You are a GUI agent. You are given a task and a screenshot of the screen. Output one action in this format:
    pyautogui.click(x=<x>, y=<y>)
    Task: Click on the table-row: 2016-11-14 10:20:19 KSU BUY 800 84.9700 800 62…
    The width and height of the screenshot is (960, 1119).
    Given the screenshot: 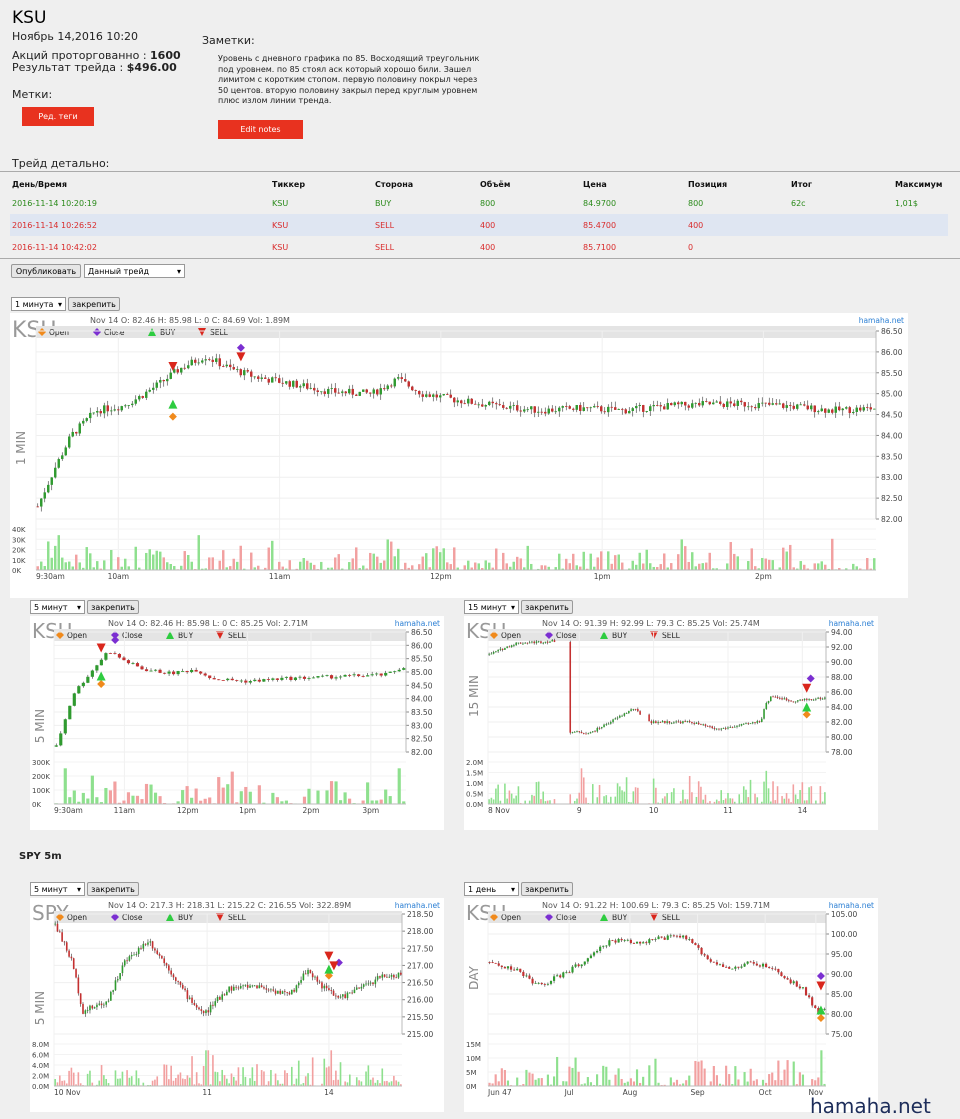 What is the action you would take?
    pyautogui.click(x=479, y=203)
    